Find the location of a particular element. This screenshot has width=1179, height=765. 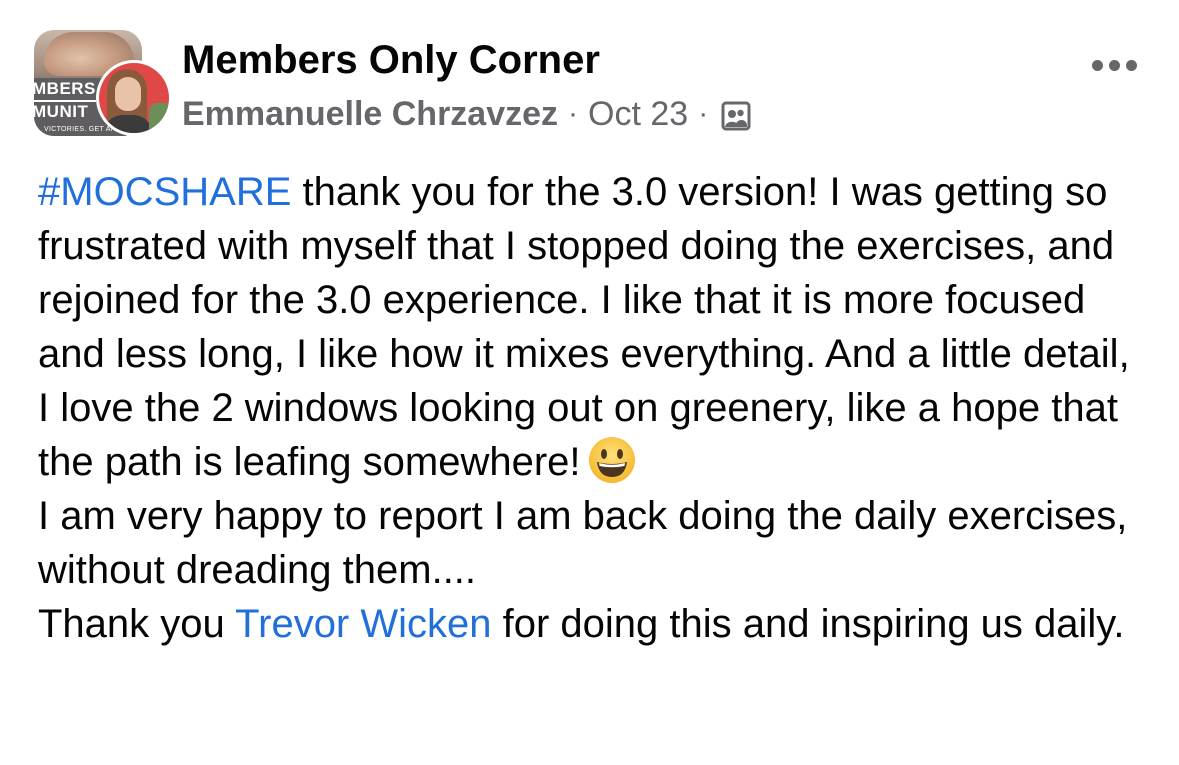

post-date-link: Oct 23 is located at coordinates (638, 114).